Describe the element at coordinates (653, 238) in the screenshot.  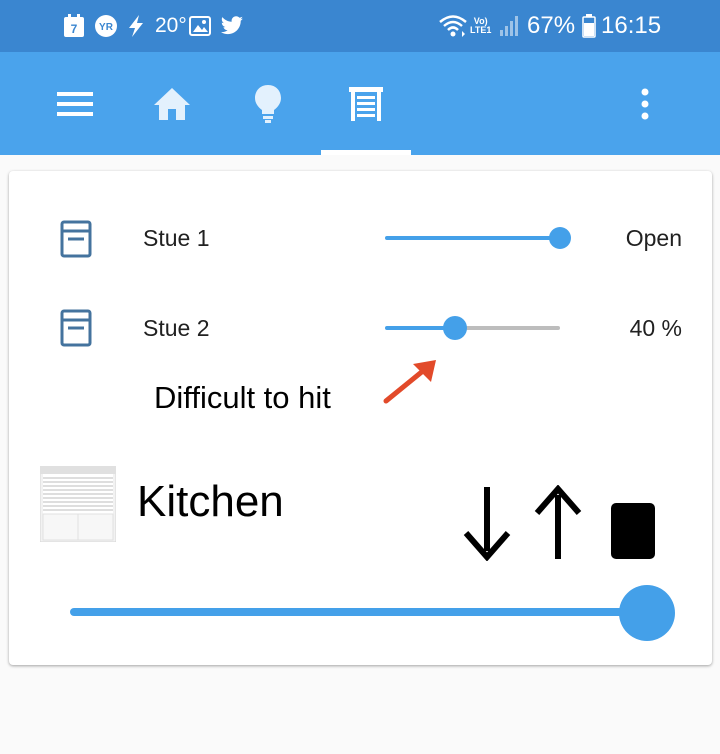
I see `row-value-stue-1: Open` at that location.